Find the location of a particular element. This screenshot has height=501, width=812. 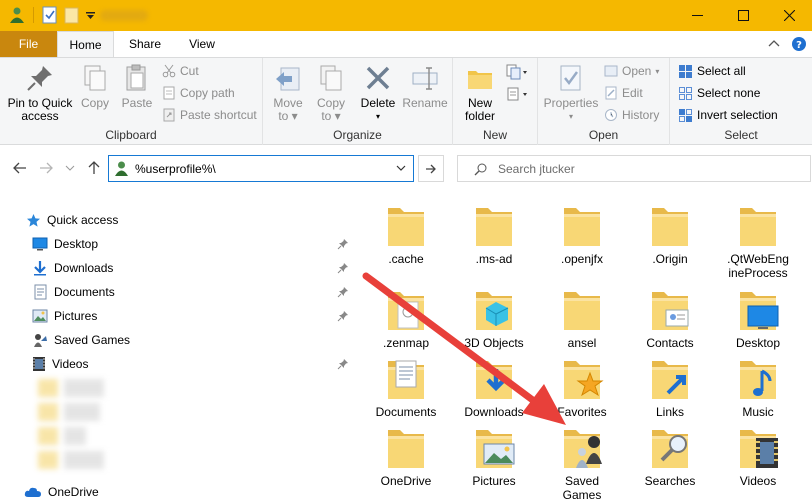

forward-button is located at coordinates (46, 168).